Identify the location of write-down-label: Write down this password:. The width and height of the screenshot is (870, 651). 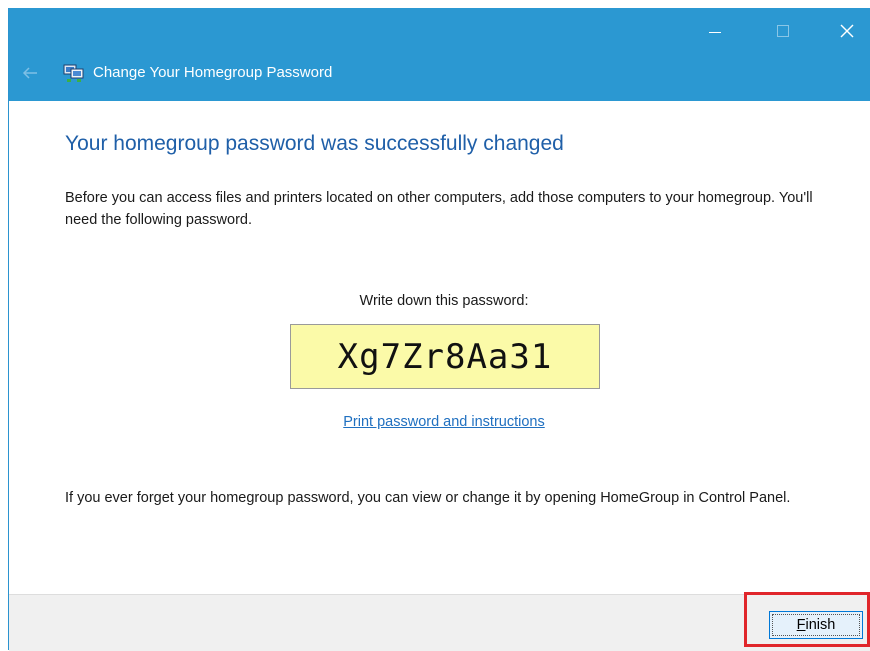
(444, 301).